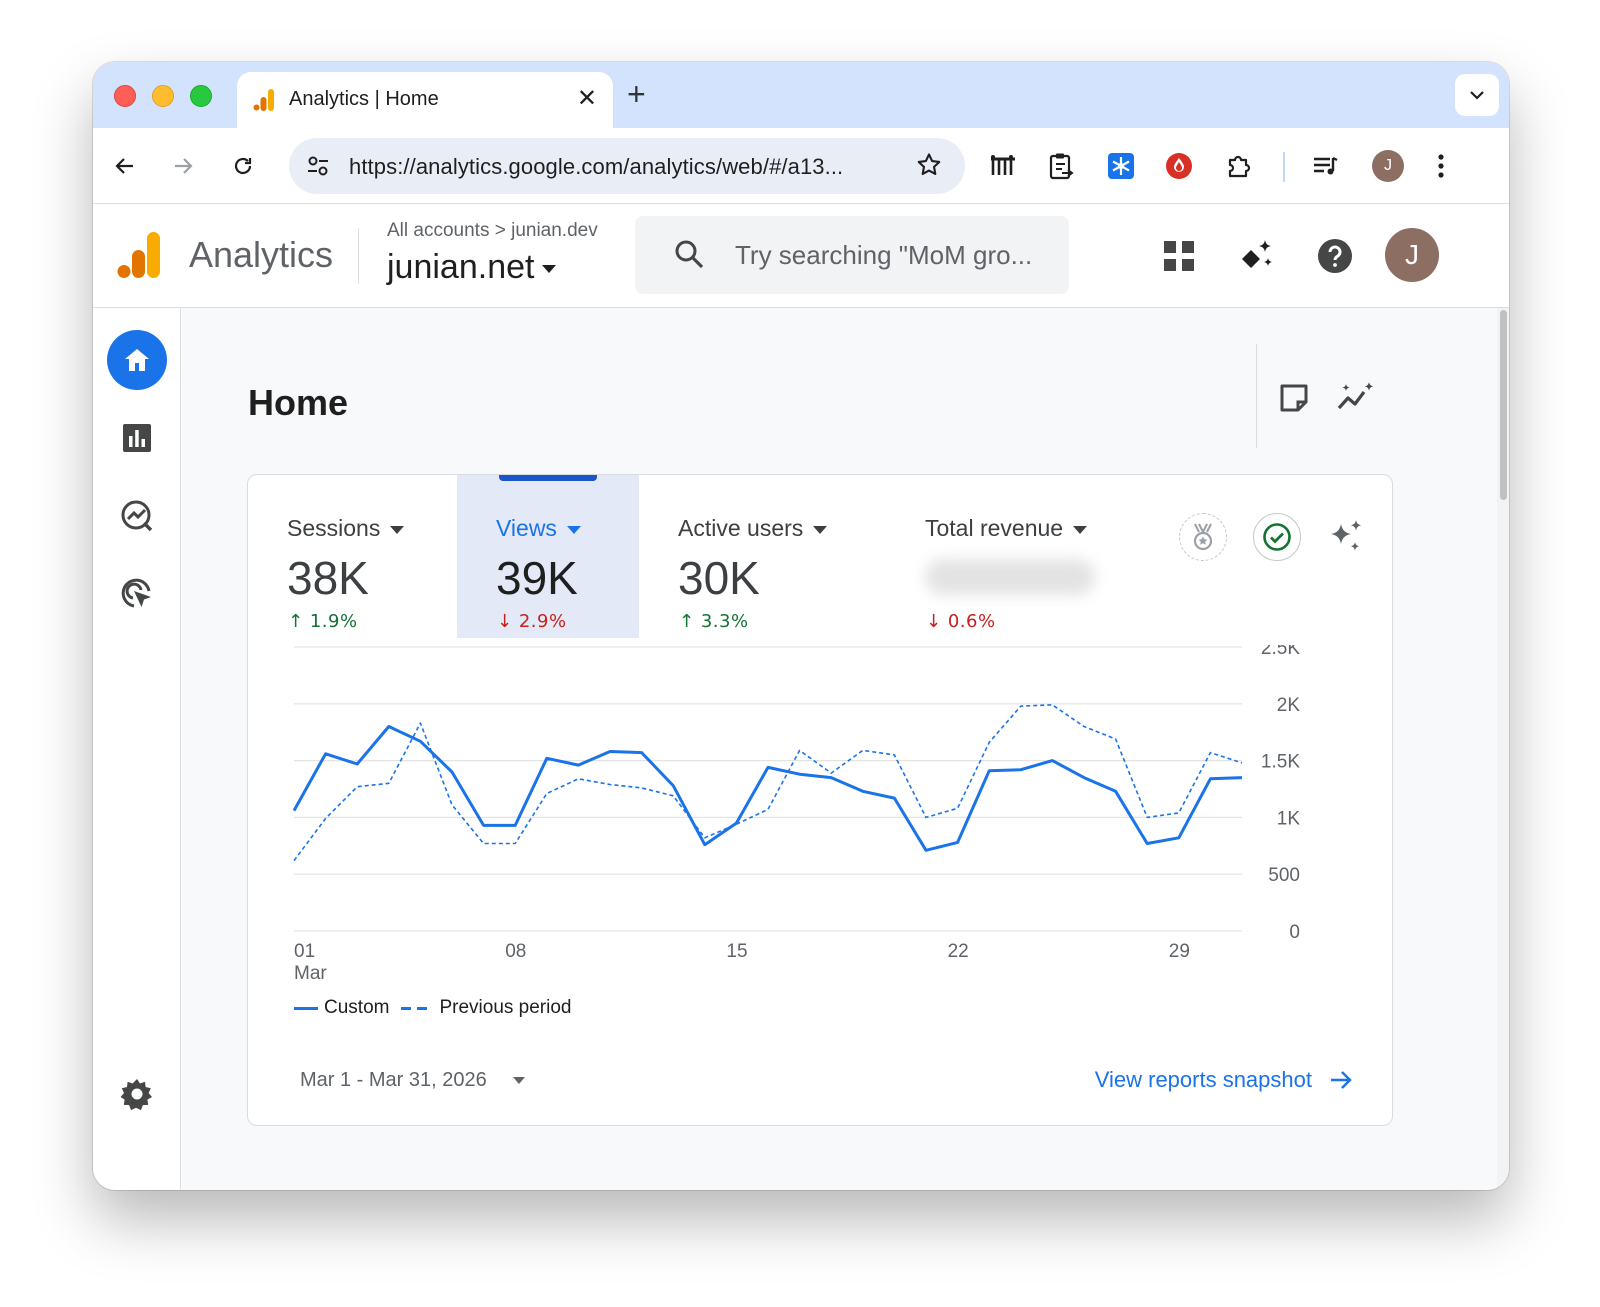 The width and height of the screenshot is (1600, 1307). Describe the element at coordinates (548, 556) in the screenshot. I see `metric-views: Views 39K ↓ 2.9%` at that location.